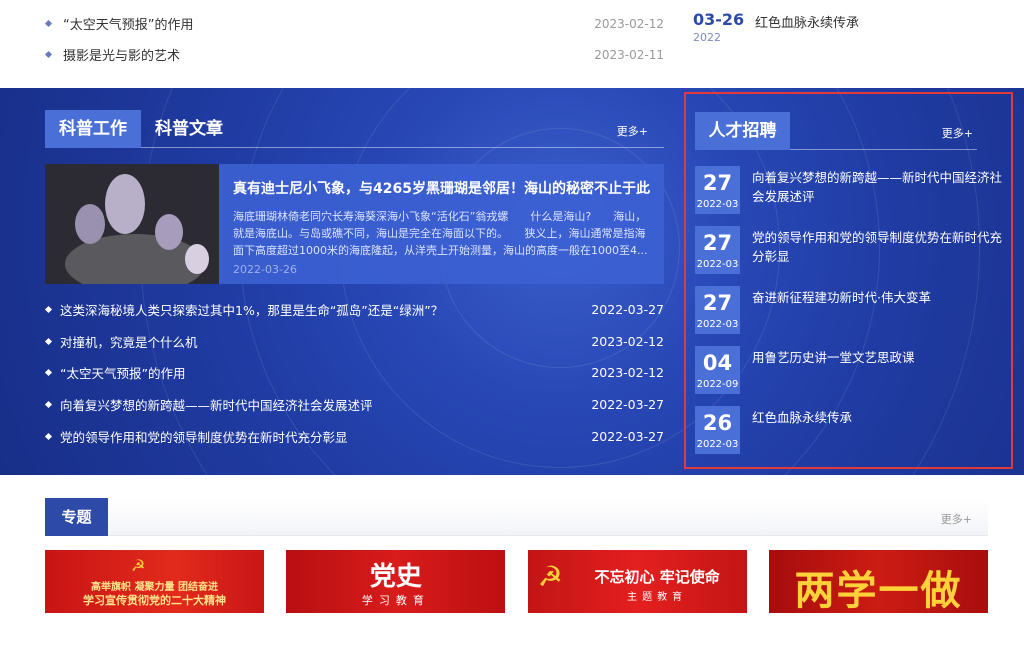 The image size is (1024, 648). Describe the element at coordinates (516, 517) in the screenshot. I see `topics-header: 专题 更多+` at that location.